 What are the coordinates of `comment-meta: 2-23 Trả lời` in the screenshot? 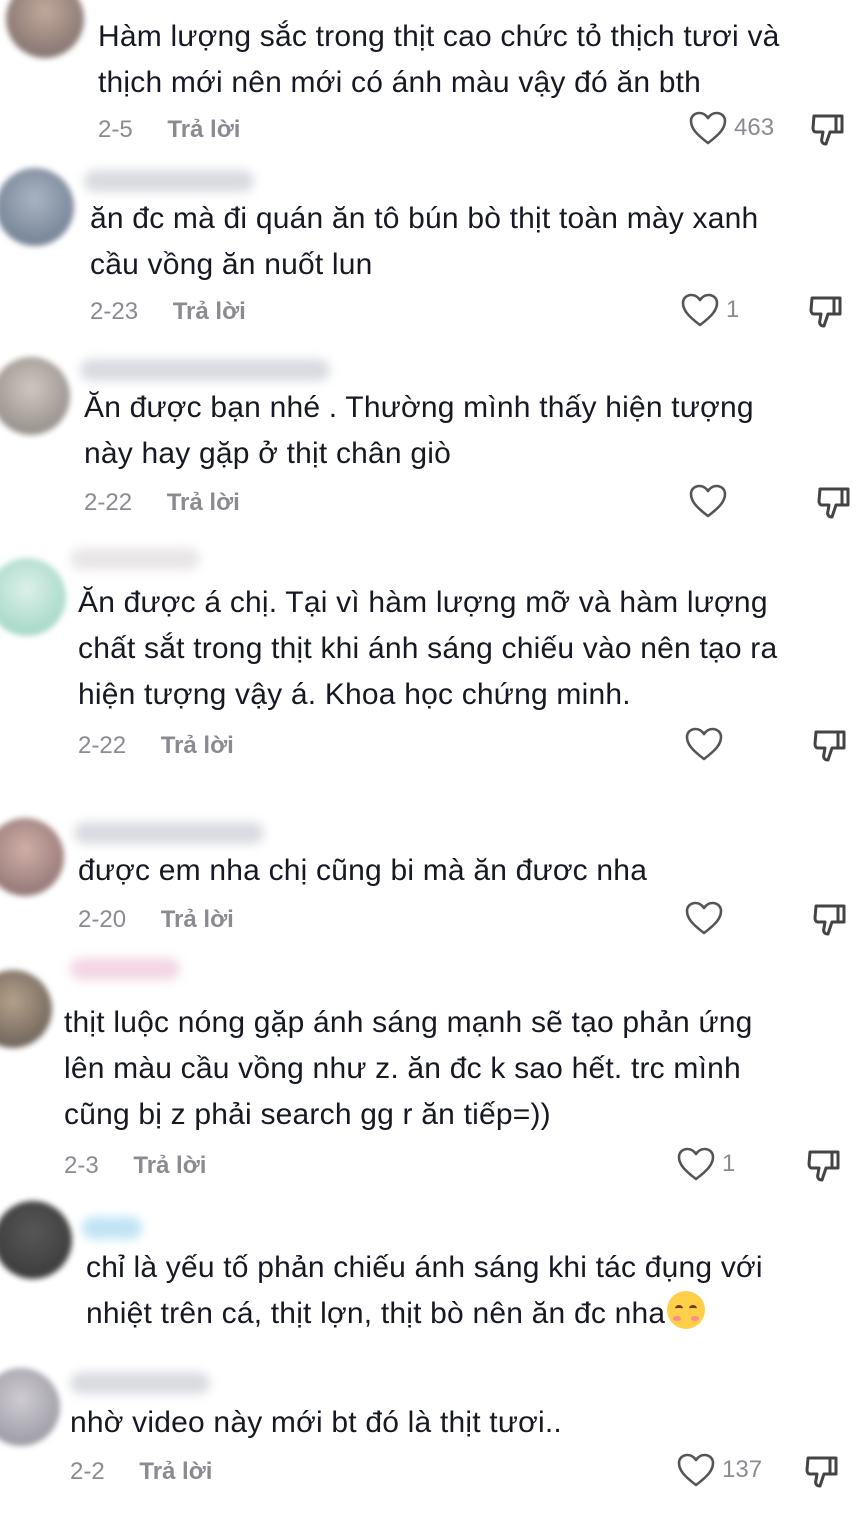 It's located at (168, 312).